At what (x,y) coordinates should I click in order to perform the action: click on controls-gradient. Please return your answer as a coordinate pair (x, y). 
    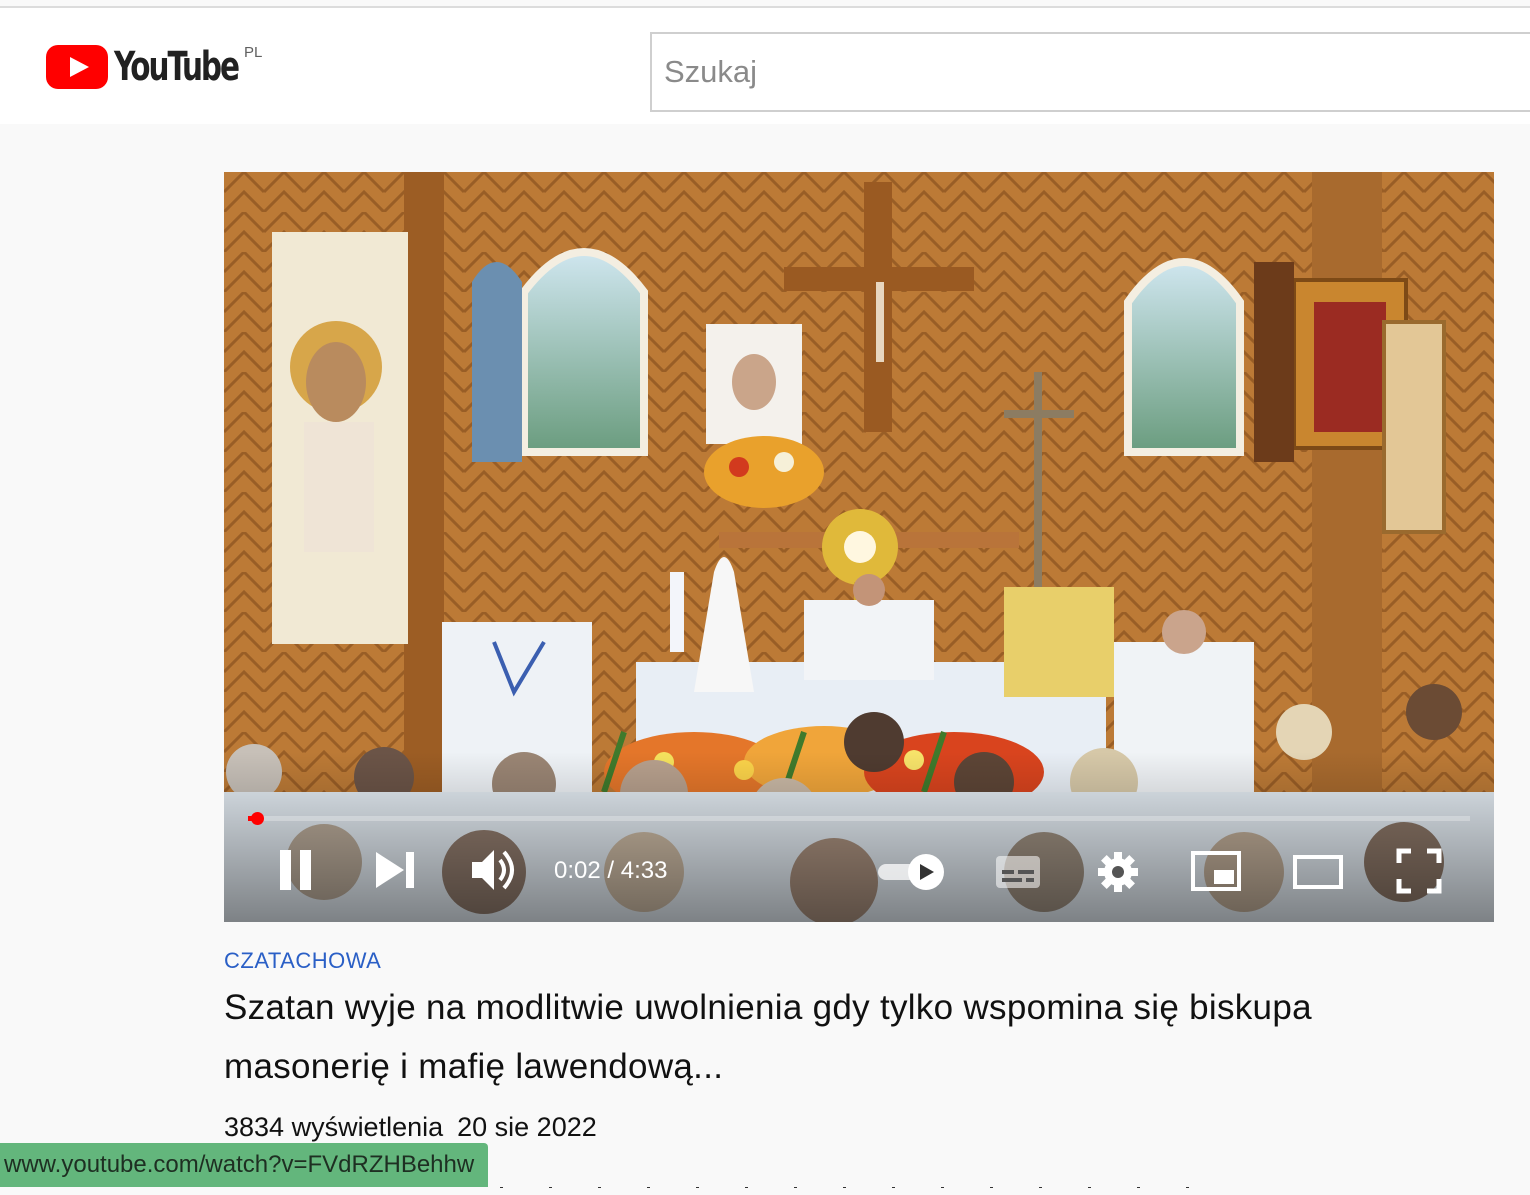
    Looking at the image, I should click on (859, 837).